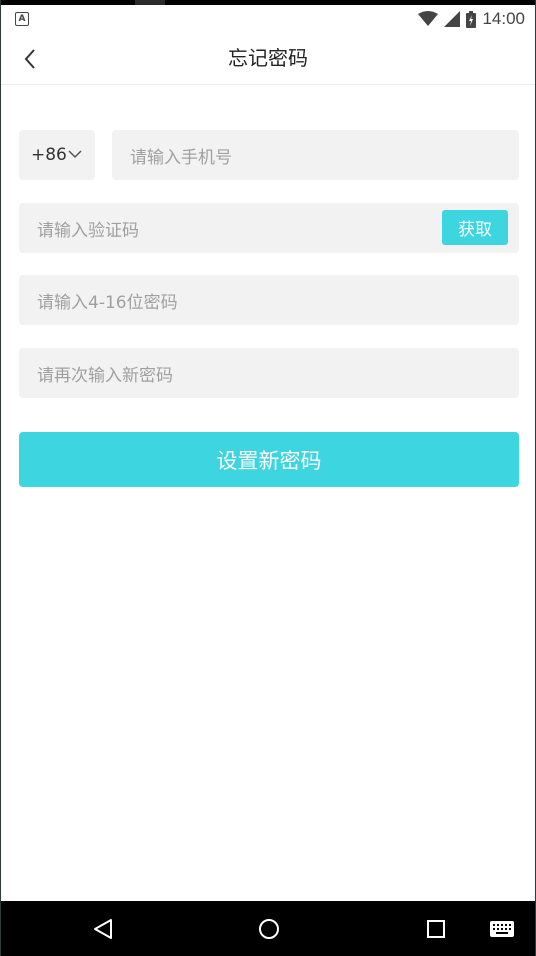 The image size is (536, 956). Describe the element at coordinates (269, 300) in the screenshot. I see `password-input: 请输入4-16位密码` at that location.